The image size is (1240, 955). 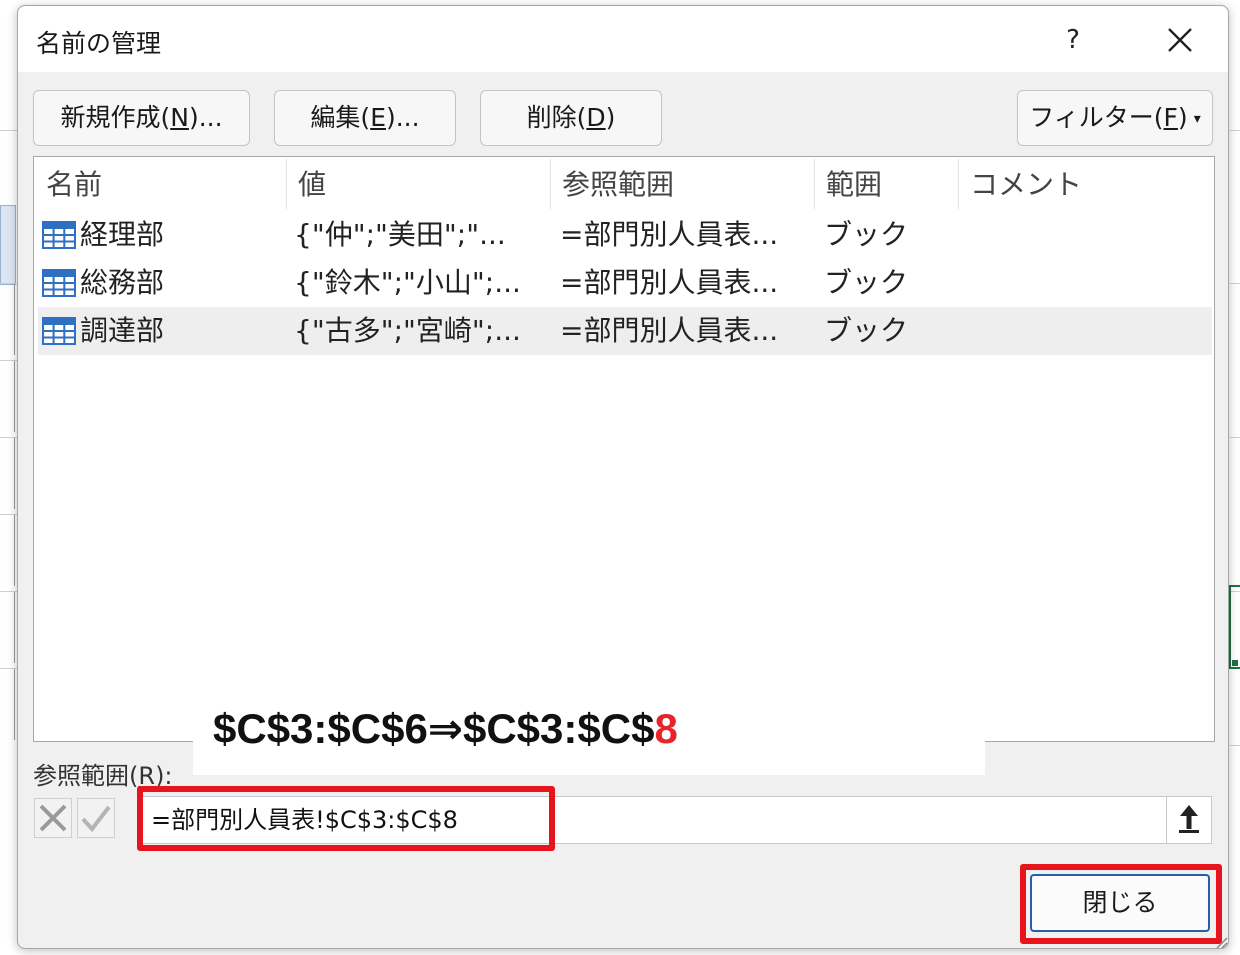 What do you see at coordinates (1188, 820) in the screenshot?
I see `collapse-dialog-icon` at bounding box center [1188, 820].